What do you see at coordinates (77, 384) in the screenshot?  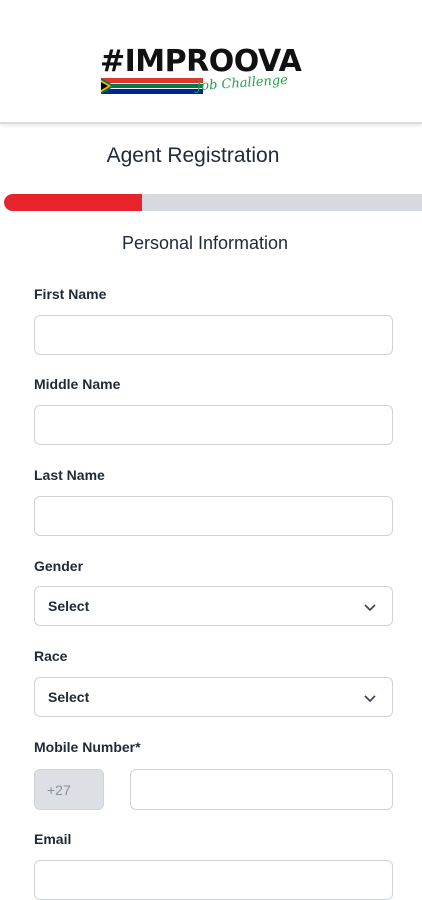 I see `middle-name-label: Middle Name` at bounding box center [77, 384].